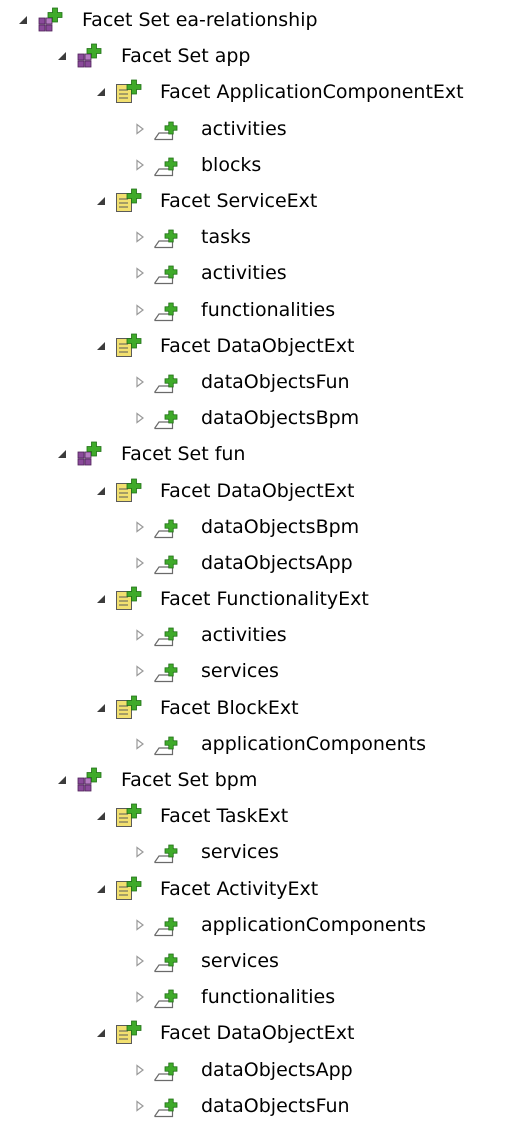 The height and width of the screenshot is (1125, 512). What do you see at coordinates (268, 997) in the screenshot?
I see `tree-node-label: functionalities` at bounding box center [268, 997].